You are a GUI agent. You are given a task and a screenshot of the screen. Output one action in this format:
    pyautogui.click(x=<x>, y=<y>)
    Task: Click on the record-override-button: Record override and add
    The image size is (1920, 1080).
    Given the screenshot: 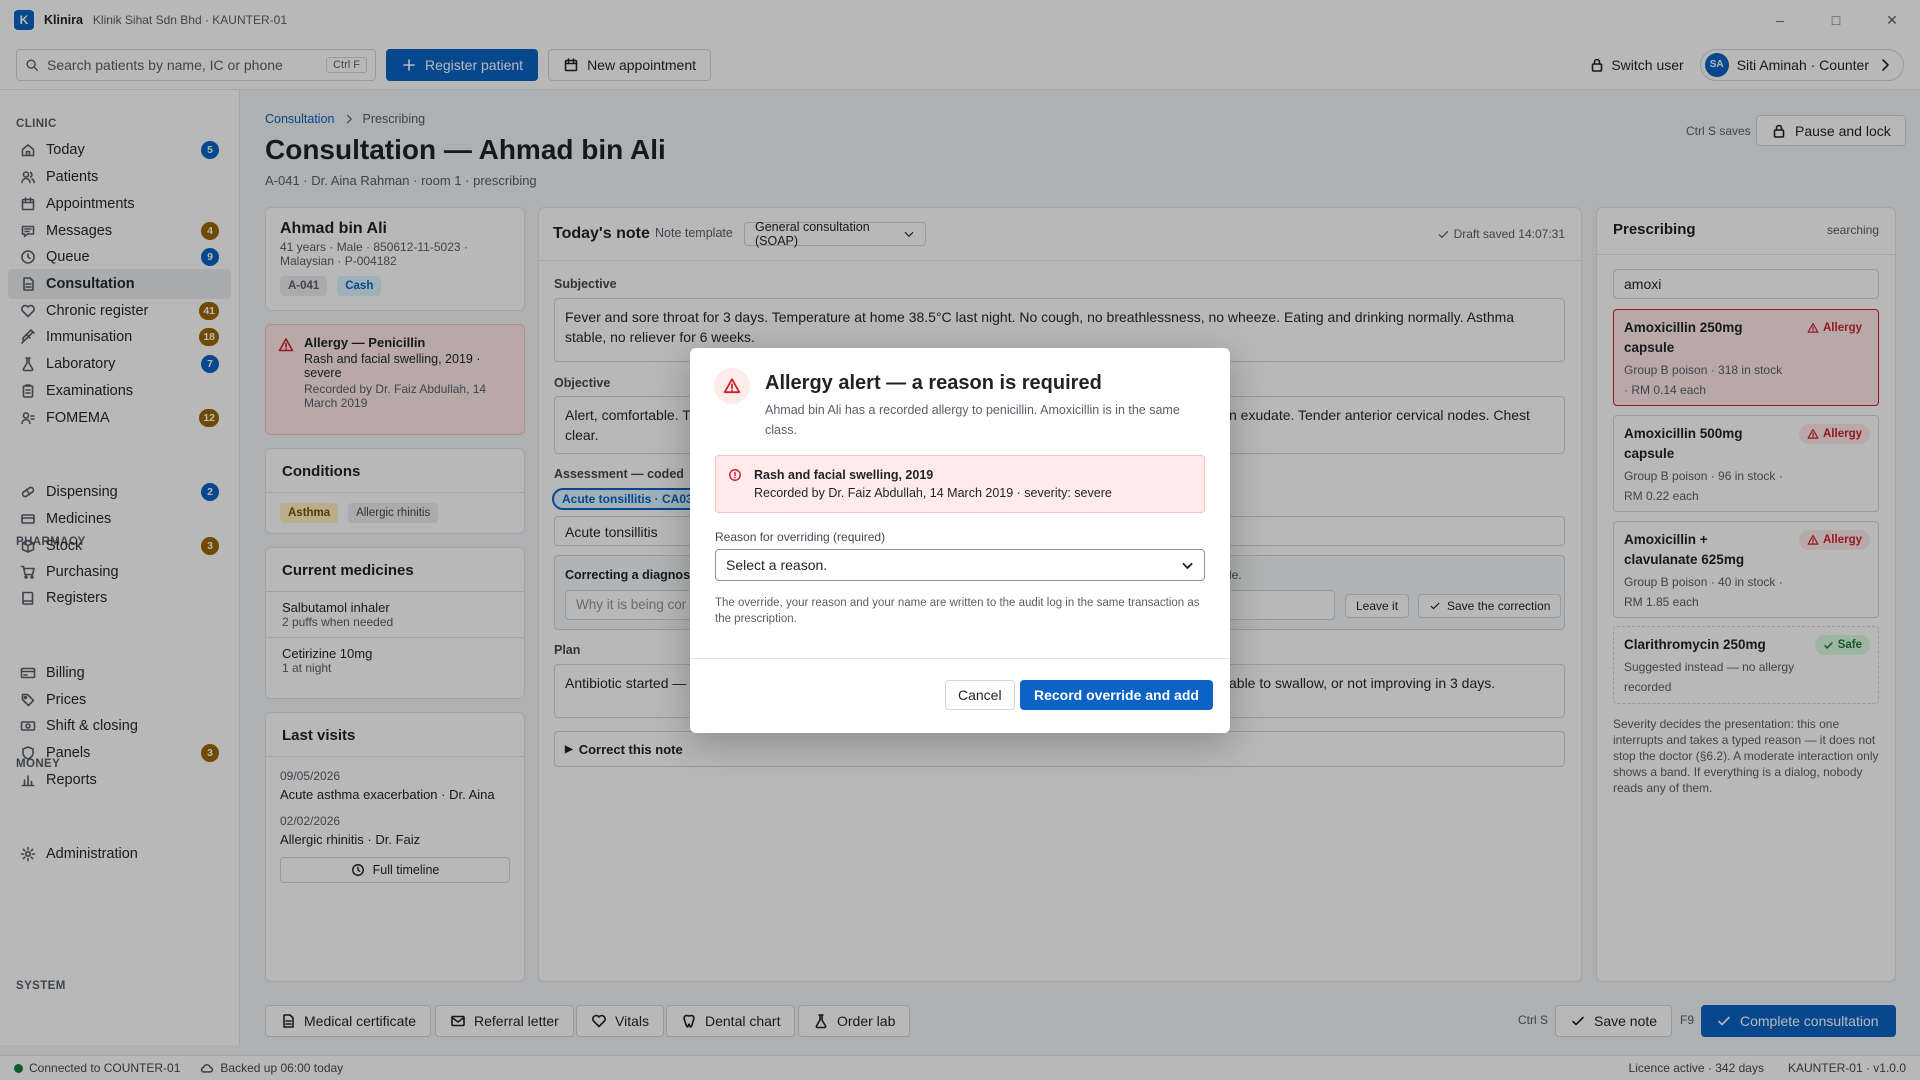 What is the action you would take?
    pyautogui.click(x=1116, y=695)
    